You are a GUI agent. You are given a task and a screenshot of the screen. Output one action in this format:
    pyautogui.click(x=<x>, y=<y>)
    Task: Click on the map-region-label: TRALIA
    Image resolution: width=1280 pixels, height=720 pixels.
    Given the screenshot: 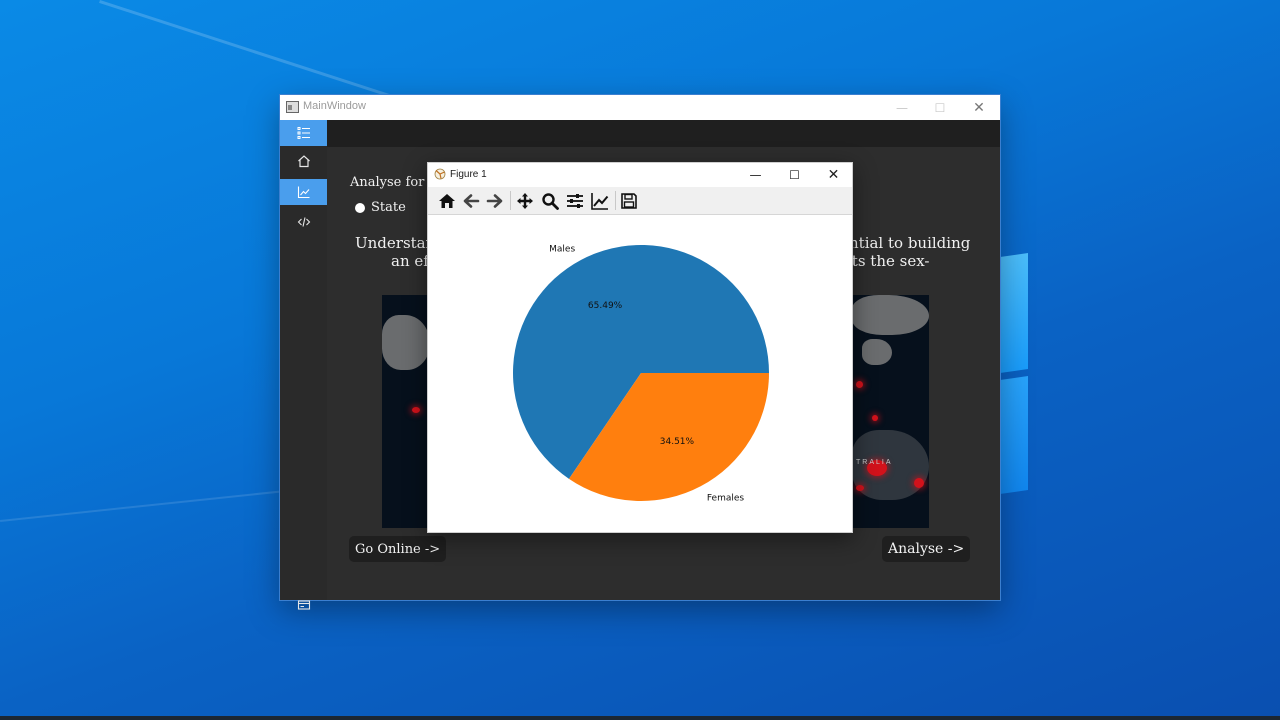 What is the action you would take?
    pyautogui.click(x=874, y=462)
    